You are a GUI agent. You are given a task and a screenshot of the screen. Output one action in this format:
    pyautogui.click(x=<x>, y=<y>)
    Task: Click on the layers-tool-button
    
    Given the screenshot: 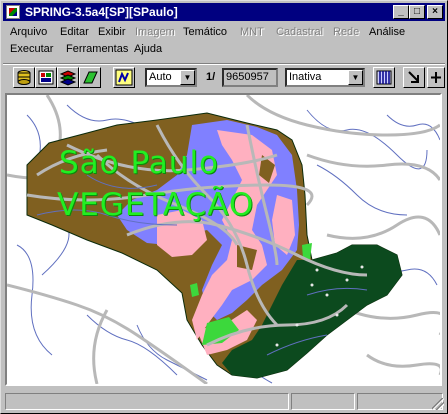 What is the action you would take?
    pyautogui.click(x=68, y=77)
    